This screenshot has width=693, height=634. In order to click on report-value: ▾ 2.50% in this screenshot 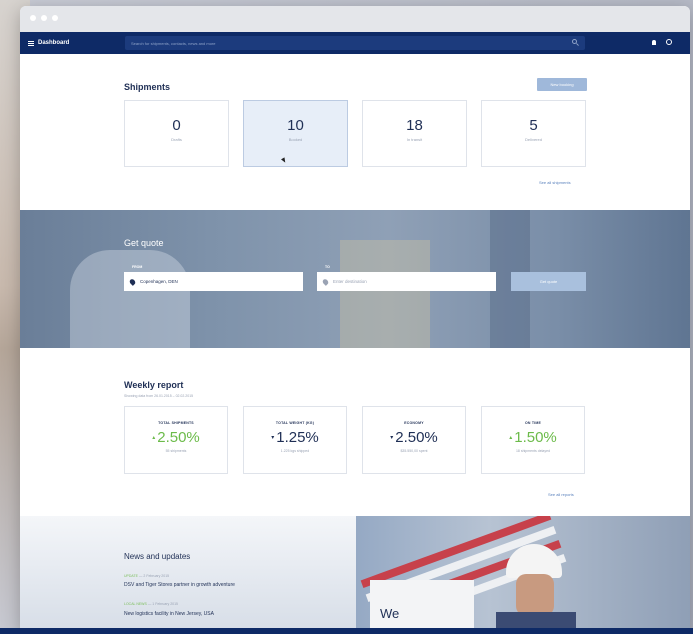, I will do `click(414, 437)`.